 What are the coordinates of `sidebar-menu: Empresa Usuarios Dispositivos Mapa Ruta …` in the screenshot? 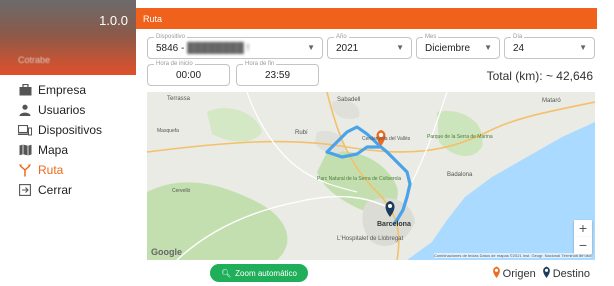 It's located at (68, 140).